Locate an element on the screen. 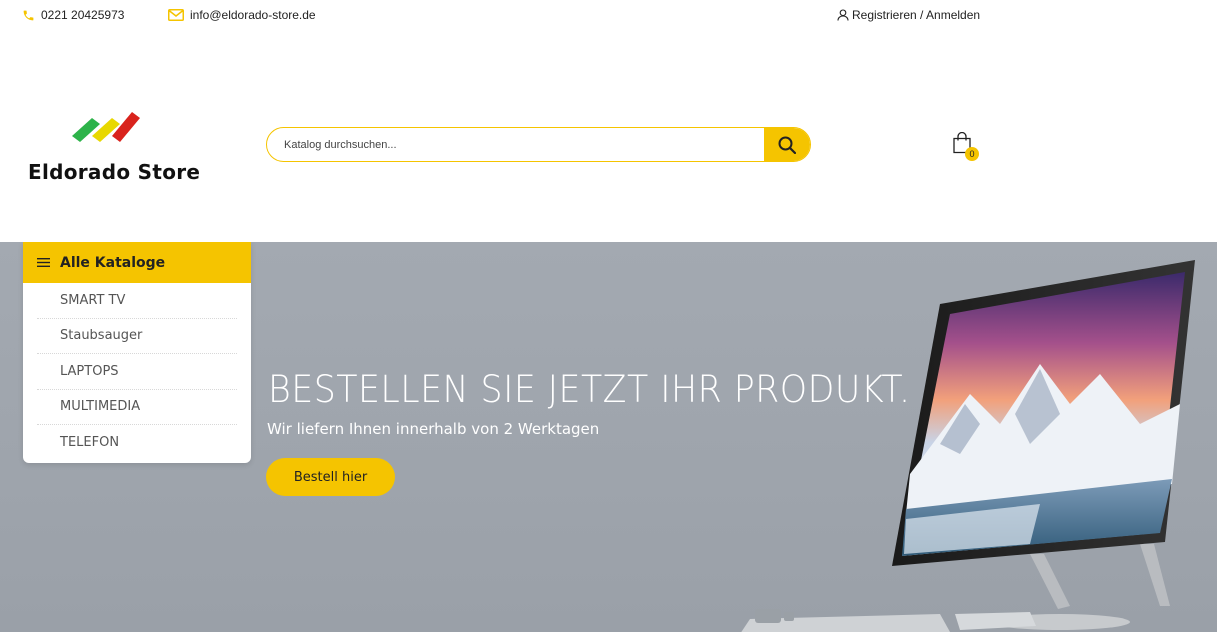 The height and width of the screenshot is (632, 1217). phone-icon is located at coordinates (28, 15).